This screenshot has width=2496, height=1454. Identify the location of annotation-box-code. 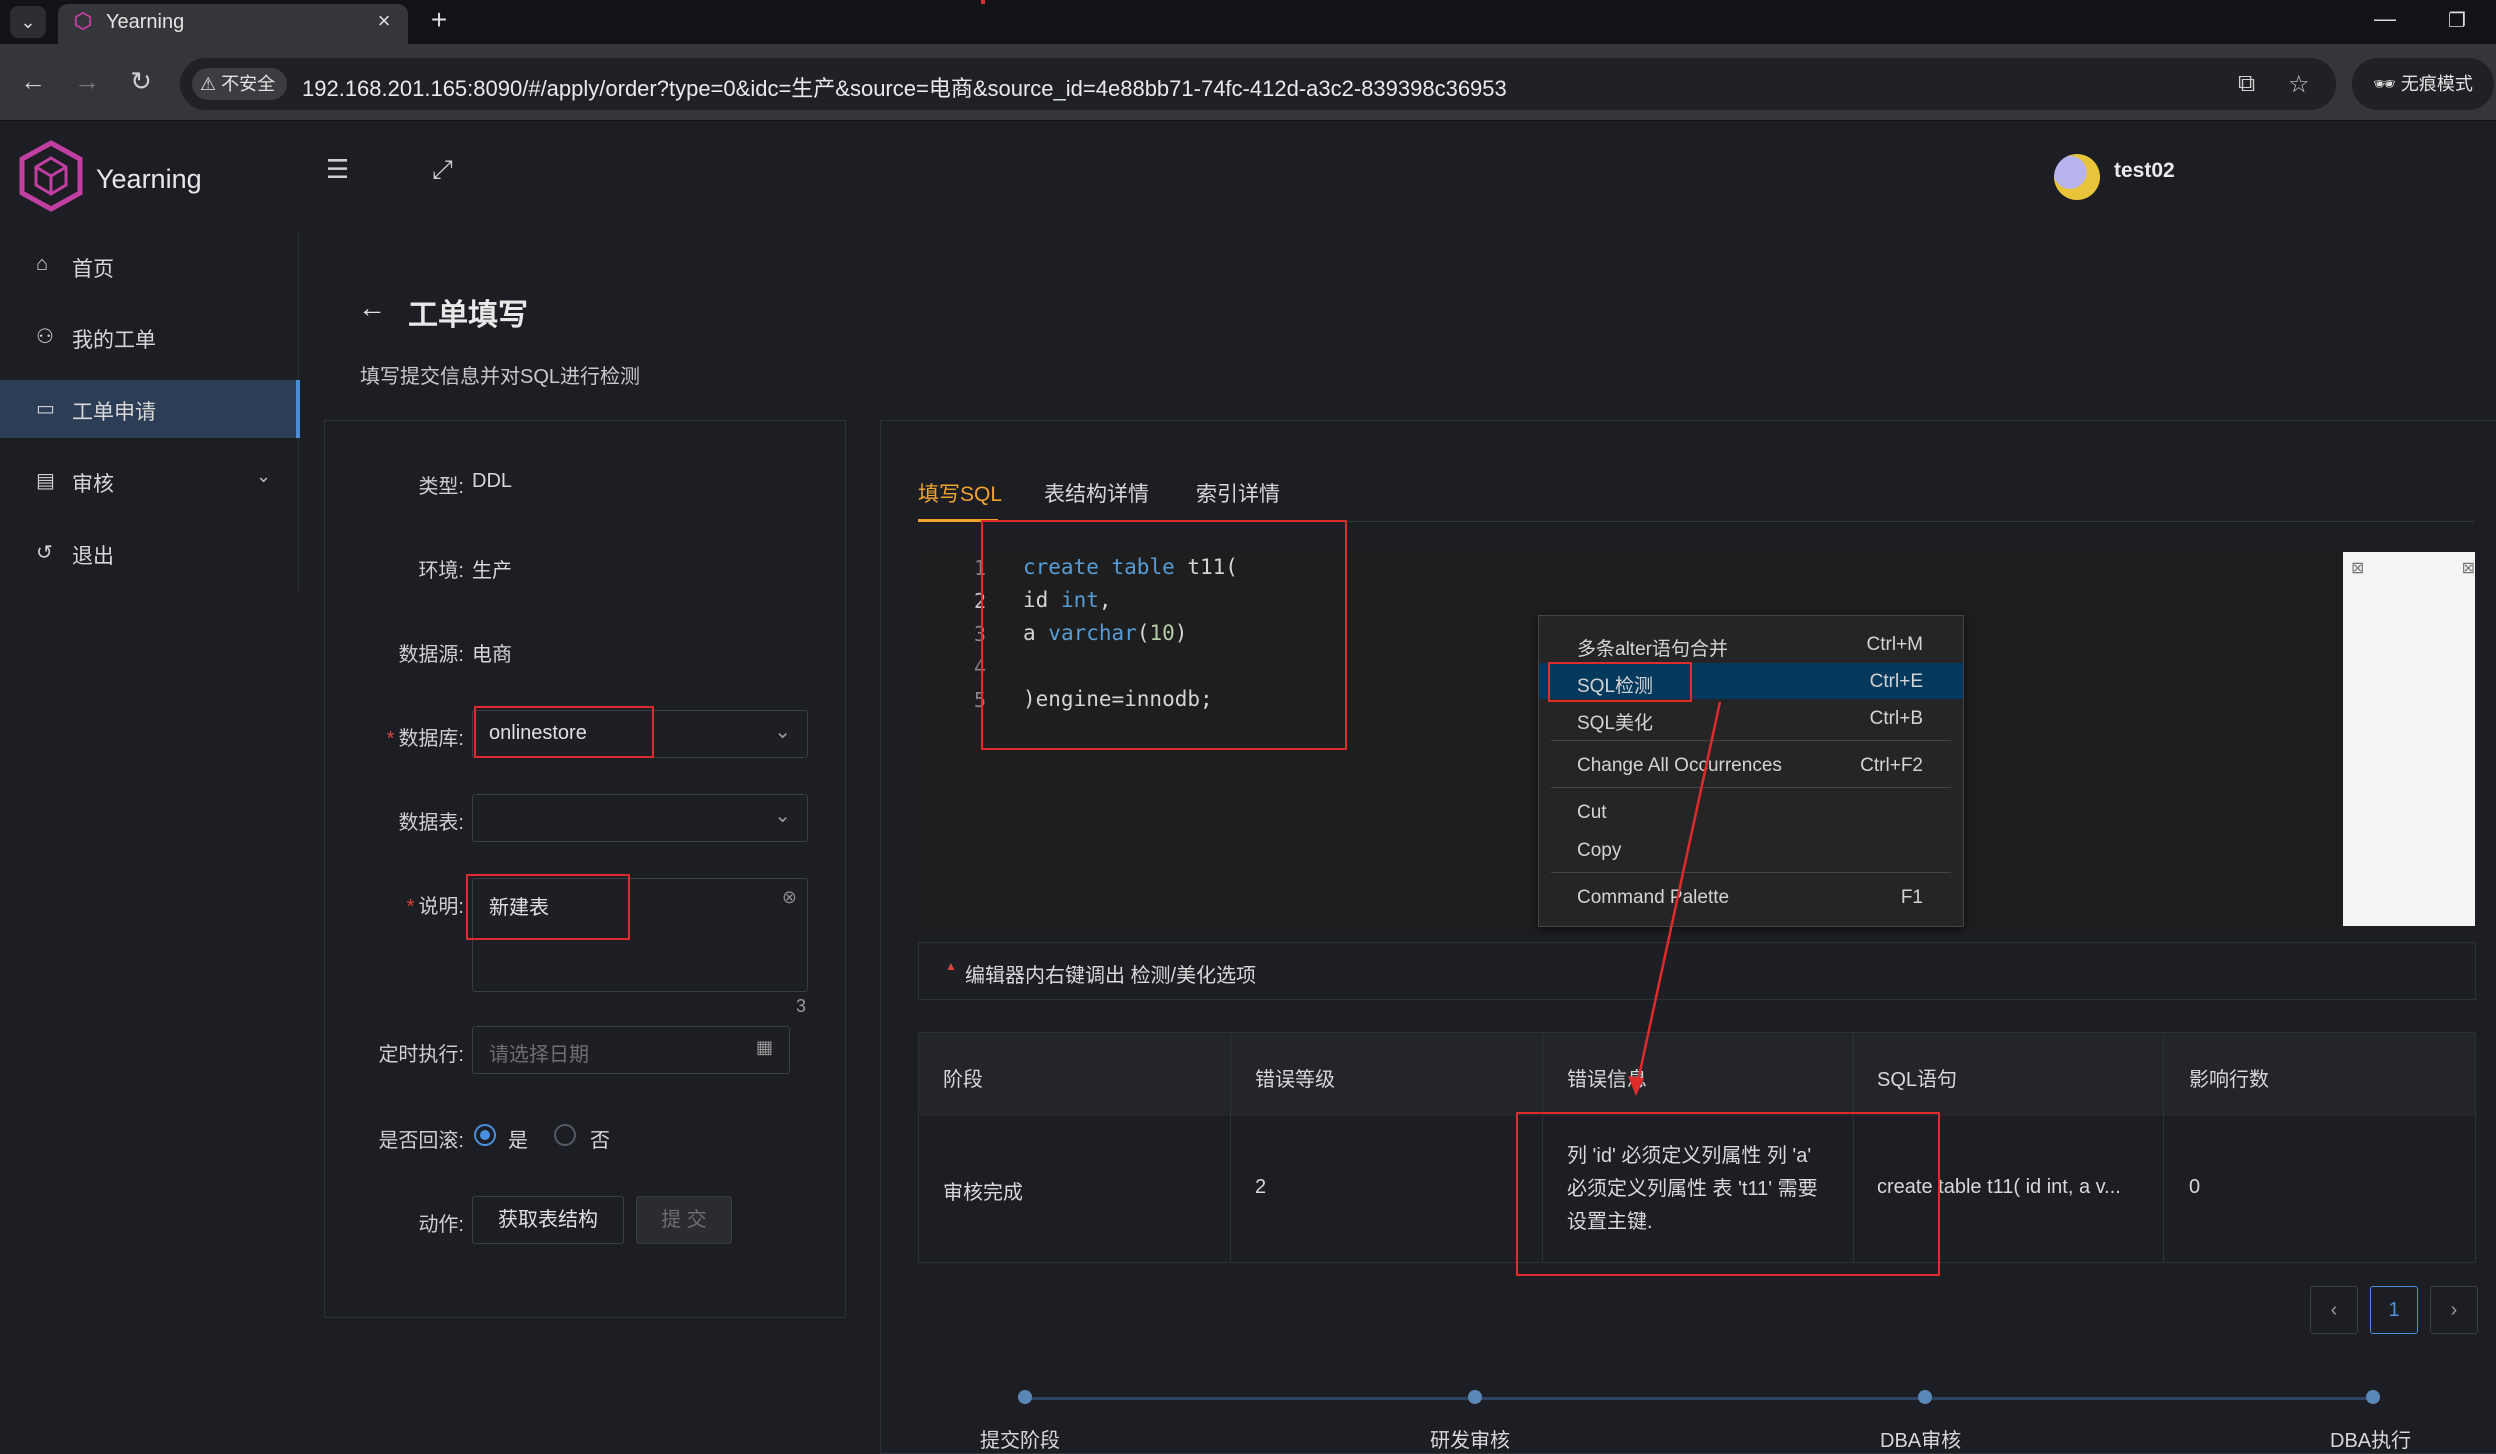
(1164, 635).